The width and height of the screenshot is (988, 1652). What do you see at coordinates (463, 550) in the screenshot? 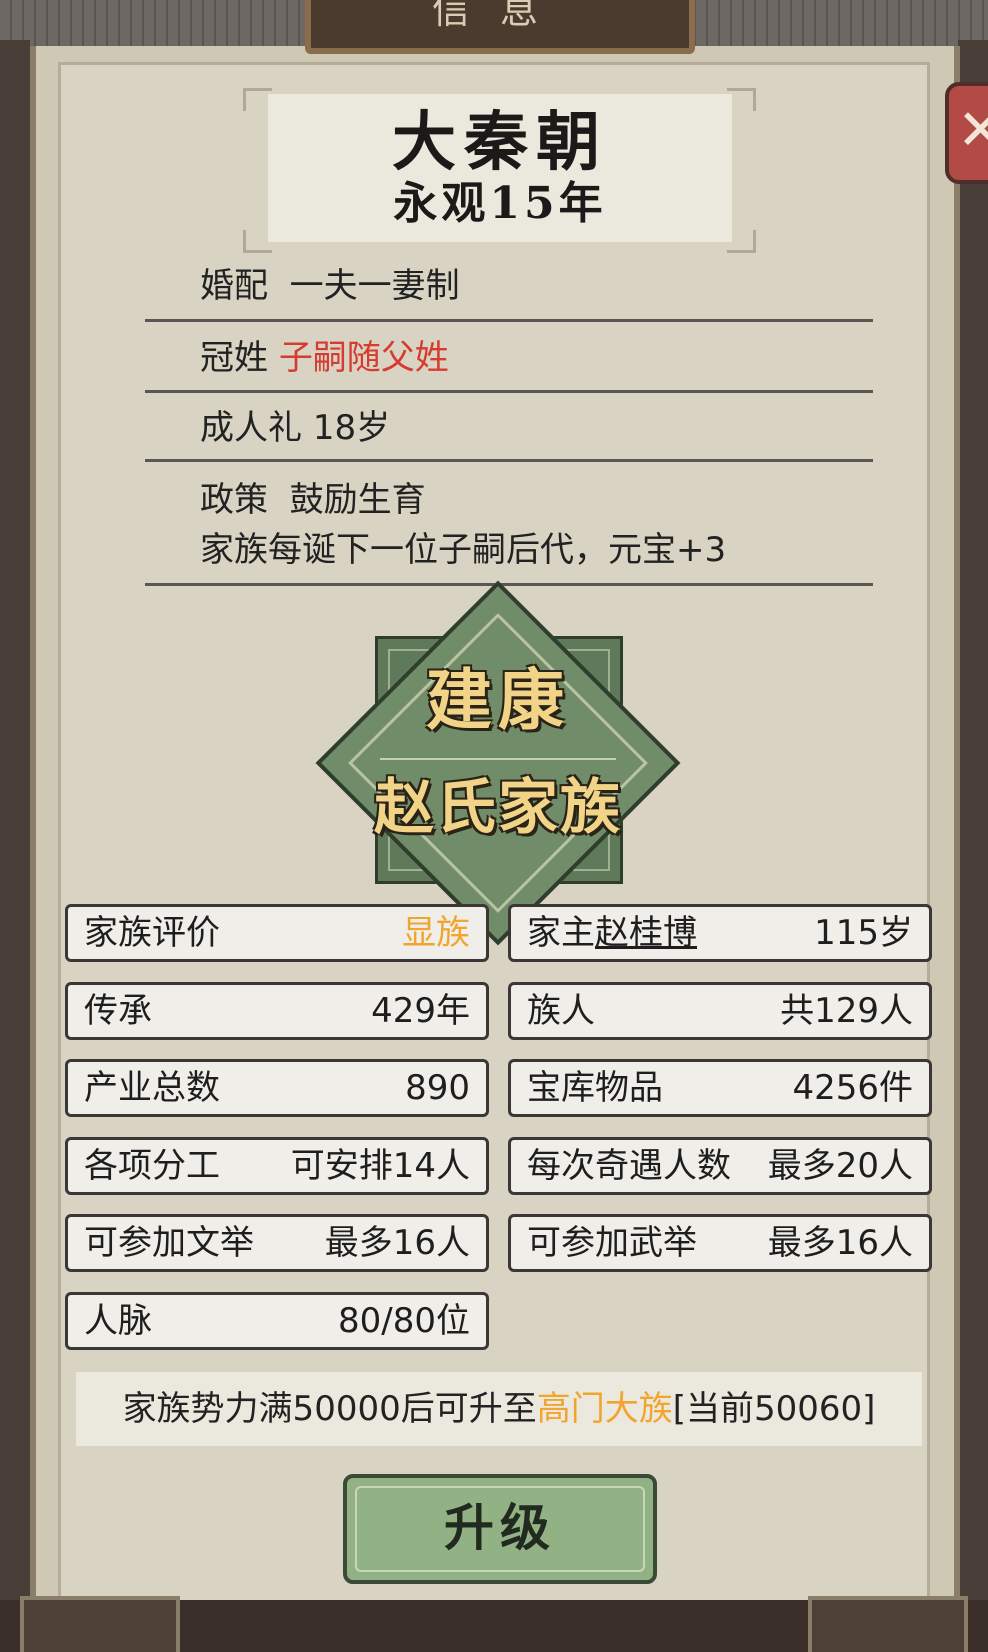
I see `policy-description: 家族每诞下一位子嗣后代，元宝+3` at bounding box center [463, 550].